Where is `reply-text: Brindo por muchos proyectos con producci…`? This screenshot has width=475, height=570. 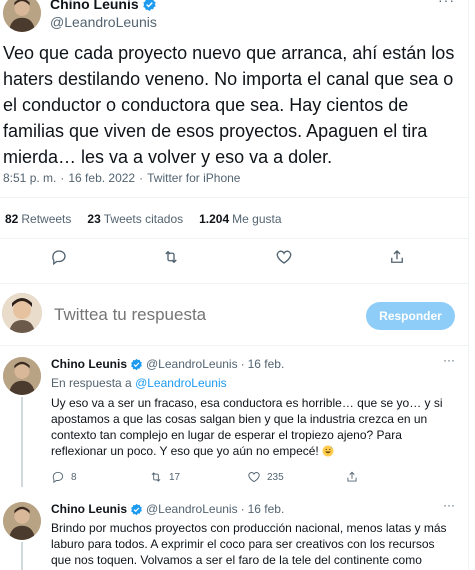
reply-text: Brindo por muchos proyectos con producci… is located at coordinates (249, 544).